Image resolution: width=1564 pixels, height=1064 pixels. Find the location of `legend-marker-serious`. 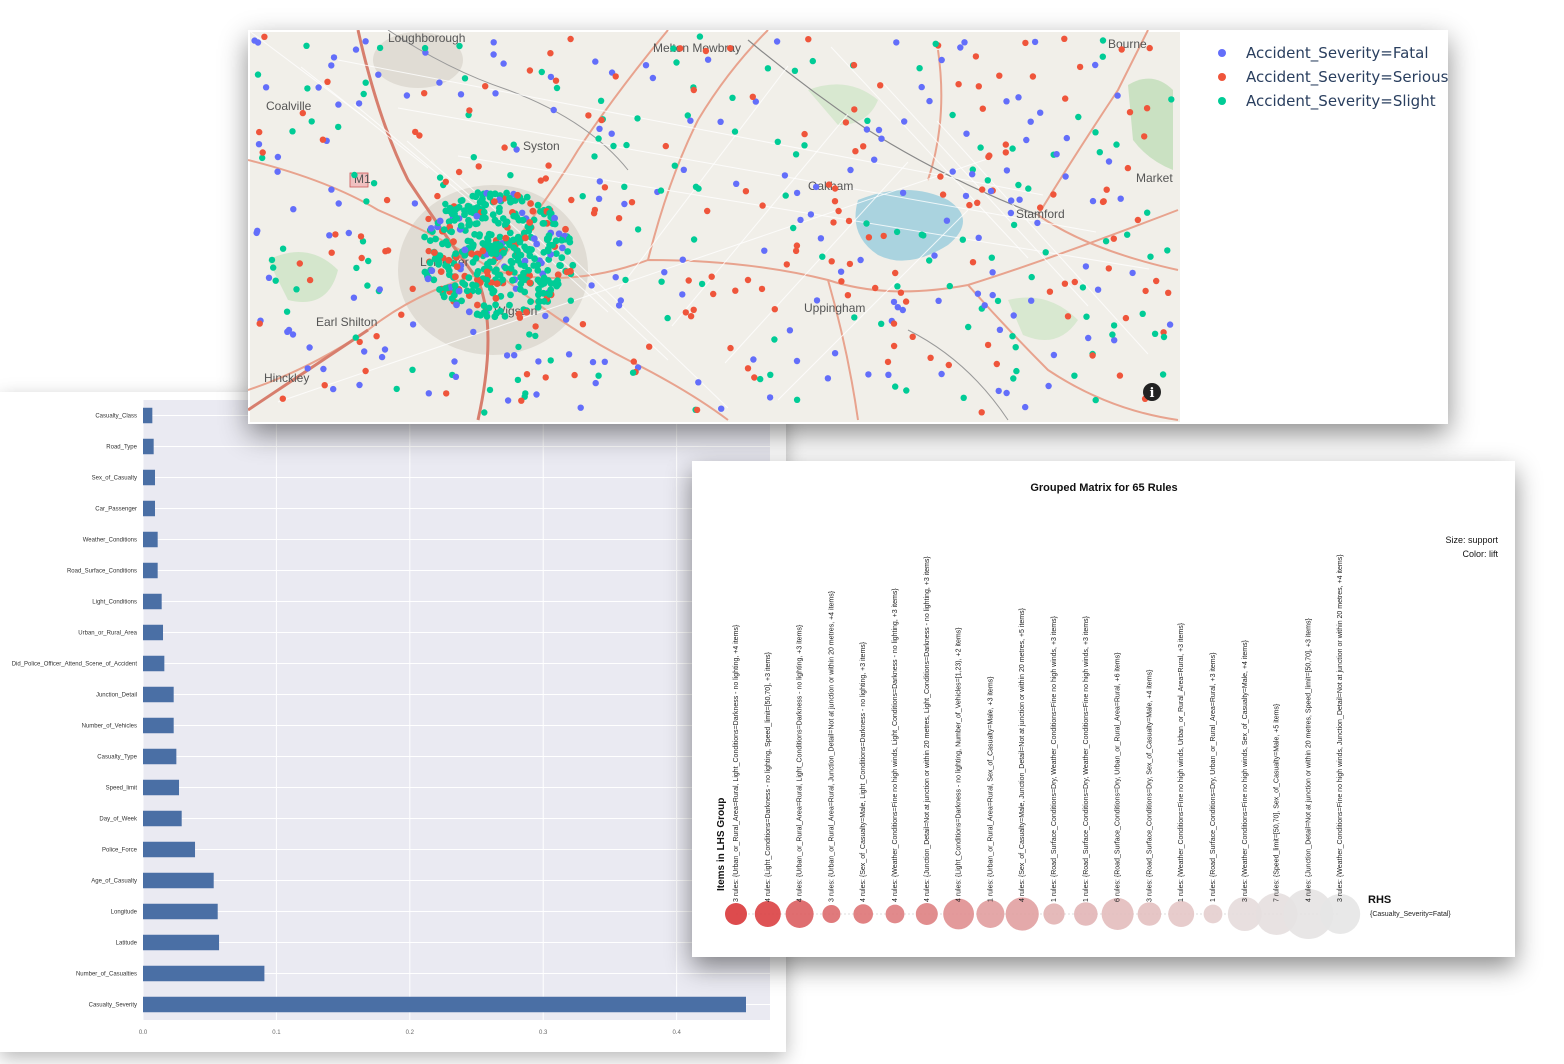

legend-marker-serious is located at coordinates (1222, 77).